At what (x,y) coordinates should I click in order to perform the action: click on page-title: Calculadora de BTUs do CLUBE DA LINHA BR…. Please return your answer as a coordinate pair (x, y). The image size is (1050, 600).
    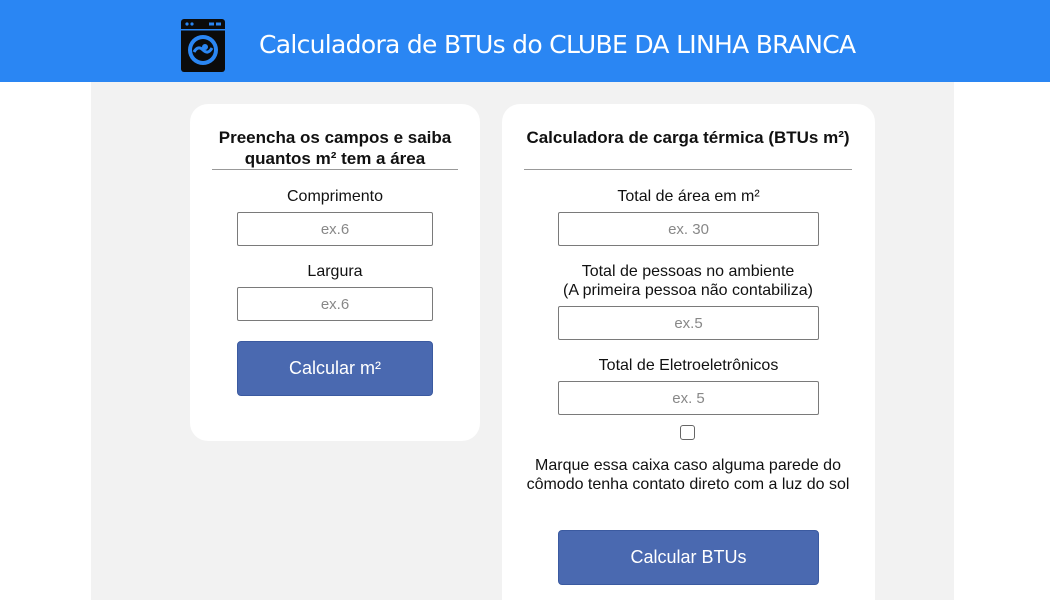
    Looking at the image, I should click on (557, 44).